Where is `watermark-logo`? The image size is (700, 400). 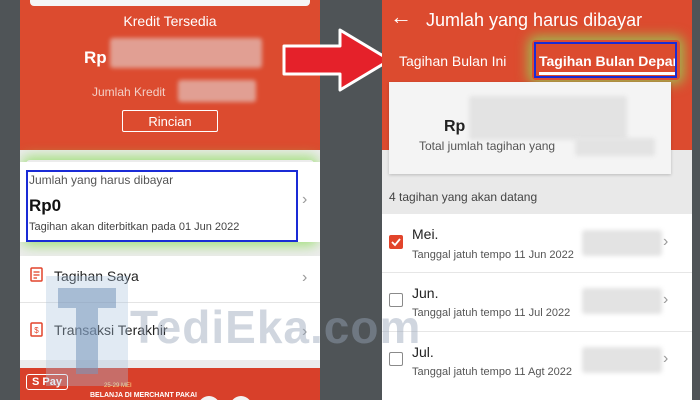 watermark-logo is located at coordinates (87, 331).